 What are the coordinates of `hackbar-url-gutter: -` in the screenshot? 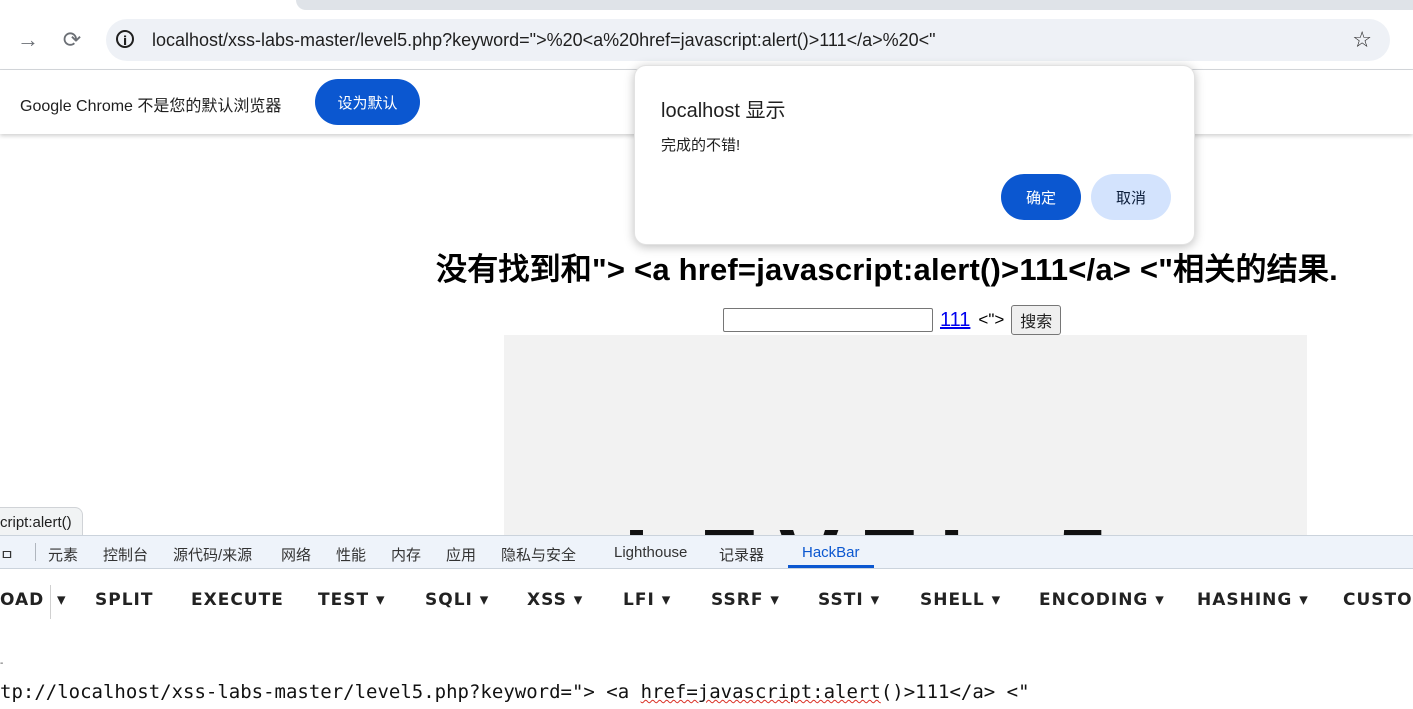 It's located at (2, 663).